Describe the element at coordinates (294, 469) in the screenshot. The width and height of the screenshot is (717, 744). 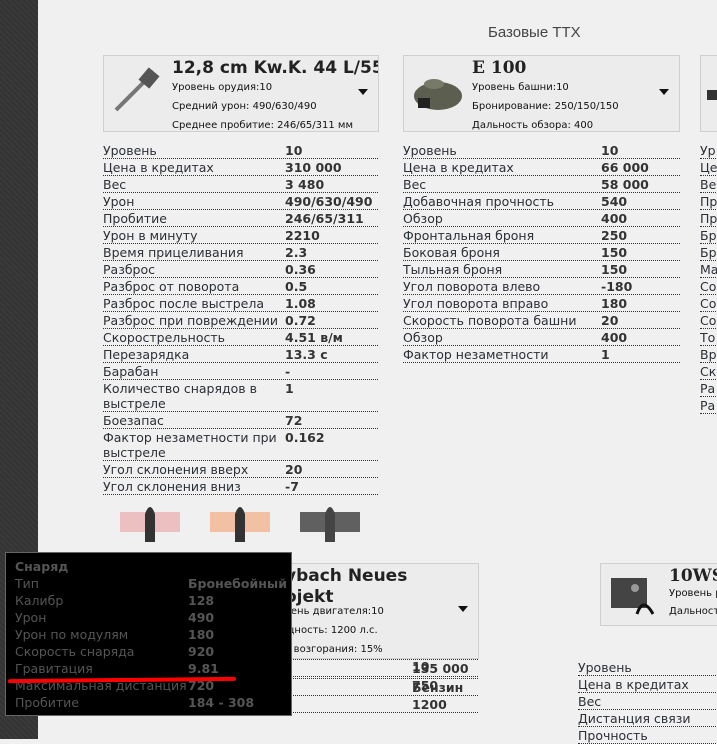
I see `stat-value: 20` at that location.